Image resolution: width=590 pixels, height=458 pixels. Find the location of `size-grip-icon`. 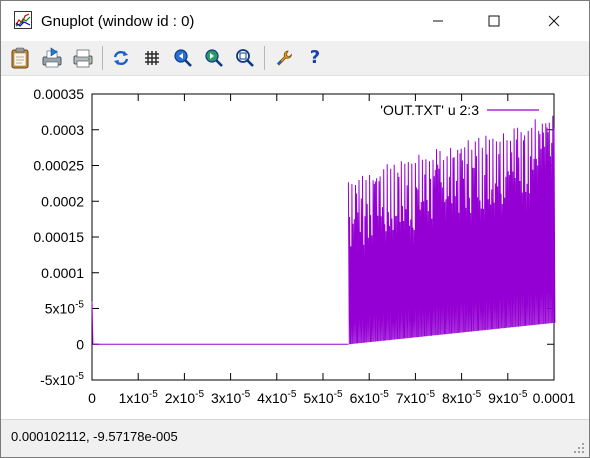

size-grip-icon is located at coordinates (579, 448).